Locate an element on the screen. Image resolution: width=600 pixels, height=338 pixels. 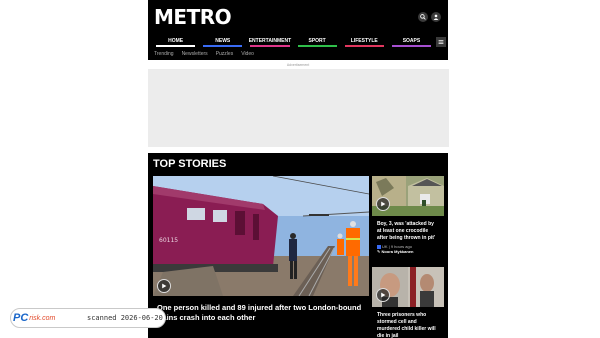
sub-nav: Trending Newsletters Puzzles Video is located at coordinates (204, 54).